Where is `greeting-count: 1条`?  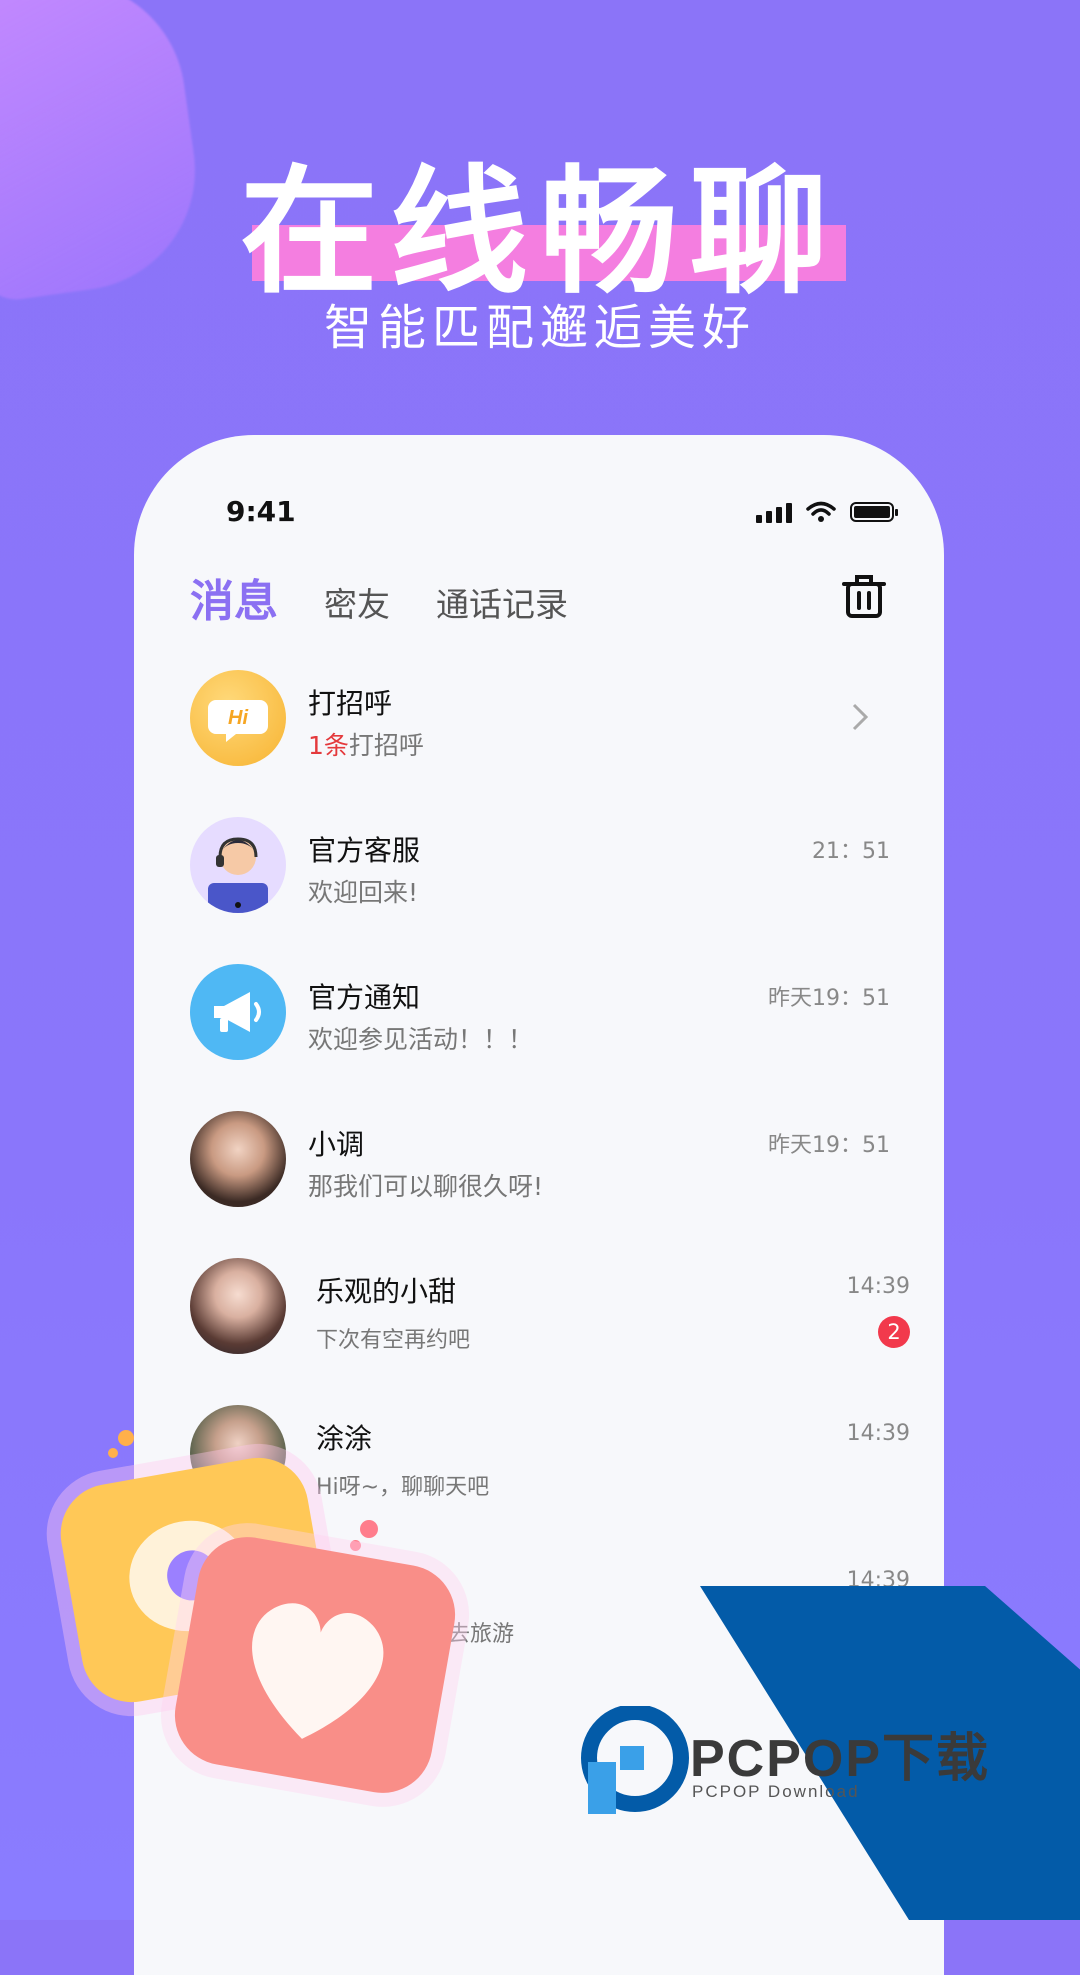
greeting-count: 1条 is located at coordinates (328, 745).